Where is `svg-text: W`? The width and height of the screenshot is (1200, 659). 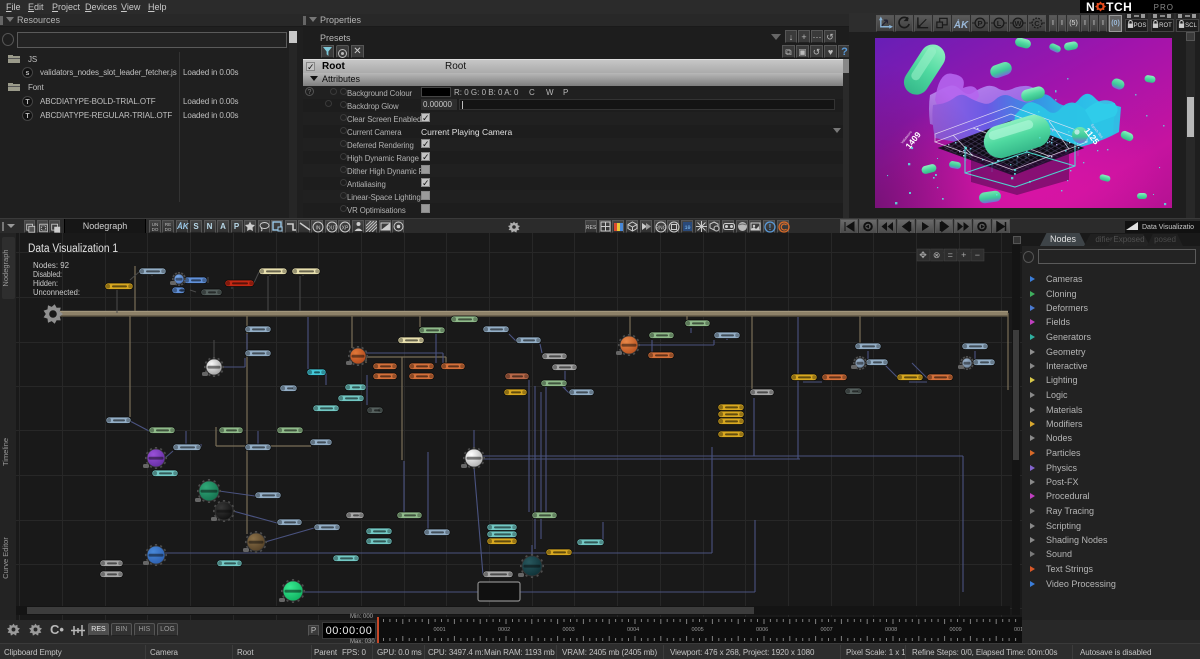
svg-text: W is located at coordinates (1018, 23).